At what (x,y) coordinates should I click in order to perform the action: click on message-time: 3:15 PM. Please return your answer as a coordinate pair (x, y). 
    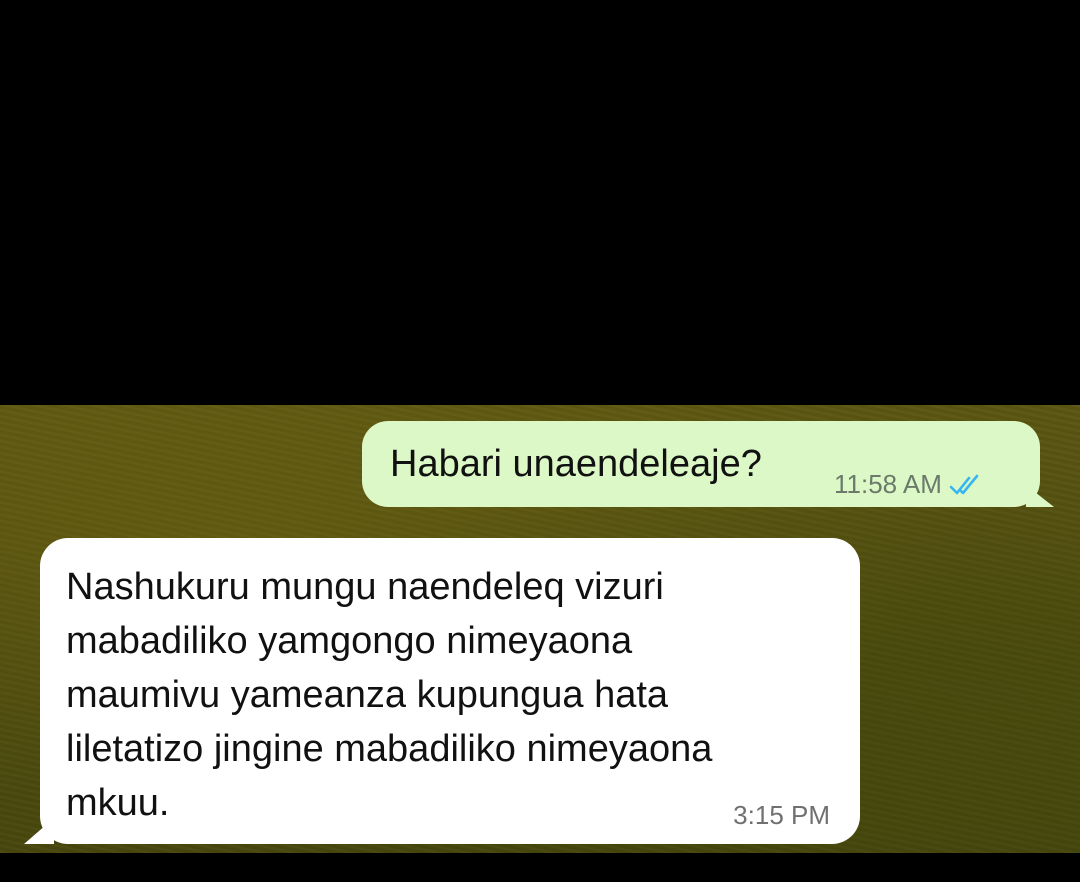
    Looking at the image, I should click on (781, 815).